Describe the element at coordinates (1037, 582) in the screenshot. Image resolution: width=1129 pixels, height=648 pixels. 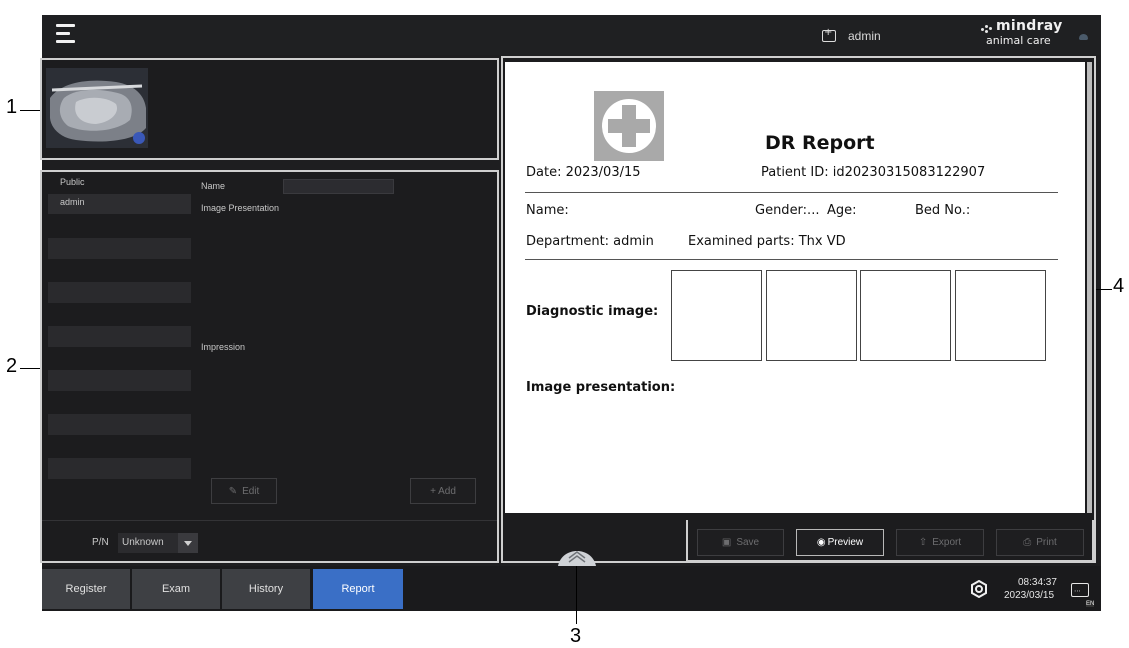
I see `clock-time: 08:34:37` at that location.